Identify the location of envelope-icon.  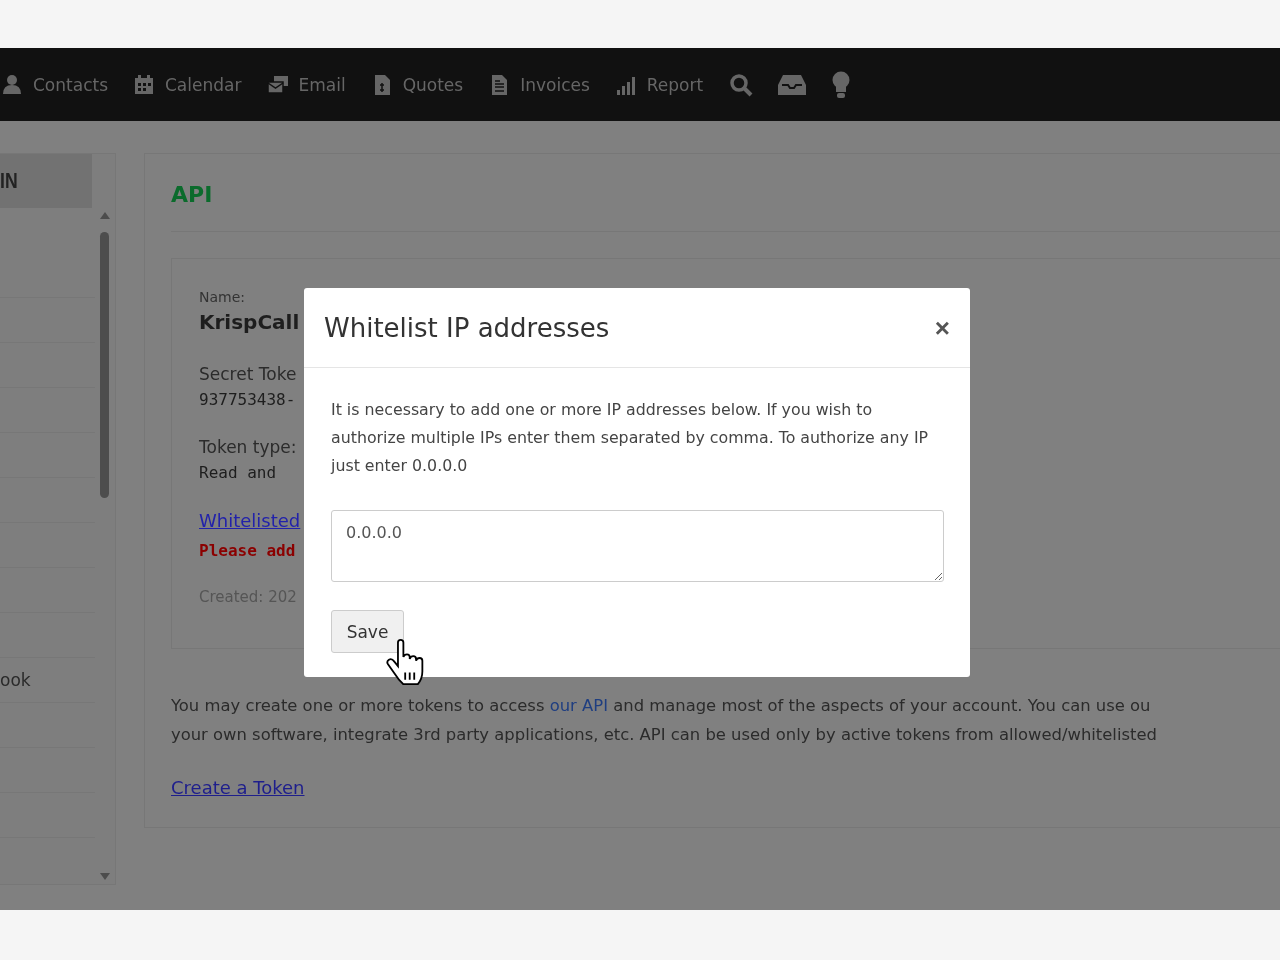
(278, 84).